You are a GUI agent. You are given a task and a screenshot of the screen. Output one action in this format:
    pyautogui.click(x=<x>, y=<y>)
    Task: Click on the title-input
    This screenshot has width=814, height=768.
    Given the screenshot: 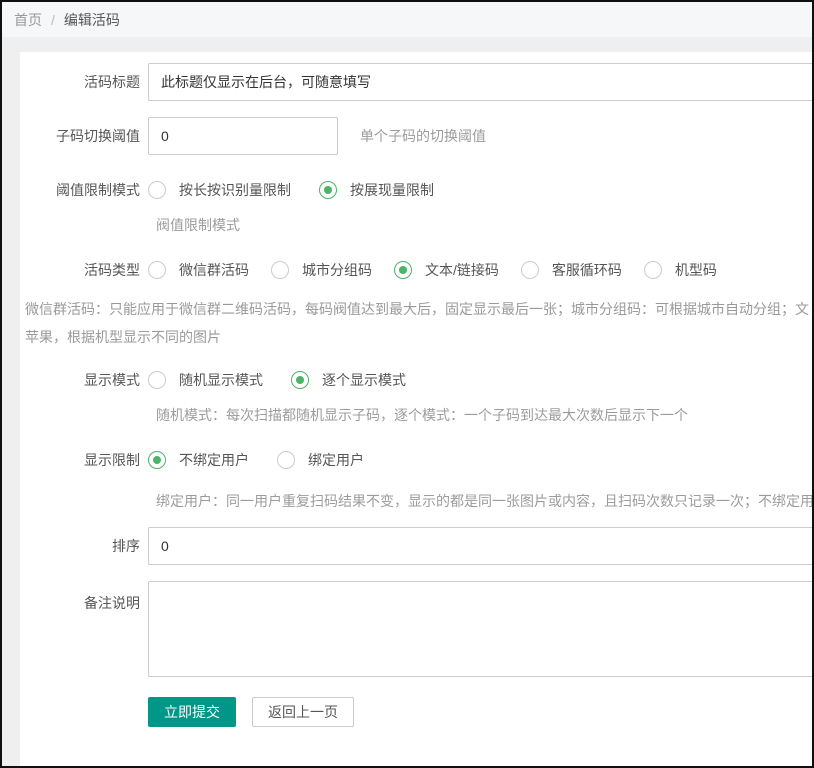 What is the action you would take?
    pyautogui.click(x=480, y=82)
    